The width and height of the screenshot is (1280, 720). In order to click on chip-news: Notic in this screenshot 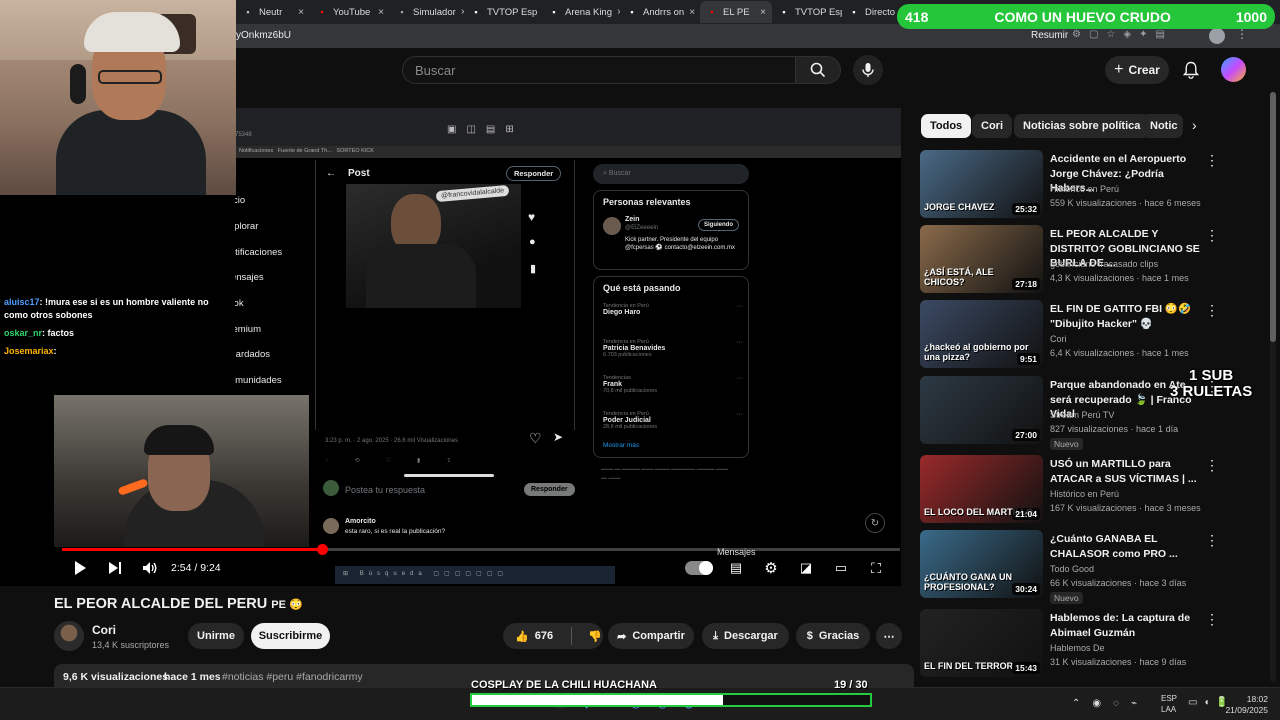, I will do `click(1162, 126)`.